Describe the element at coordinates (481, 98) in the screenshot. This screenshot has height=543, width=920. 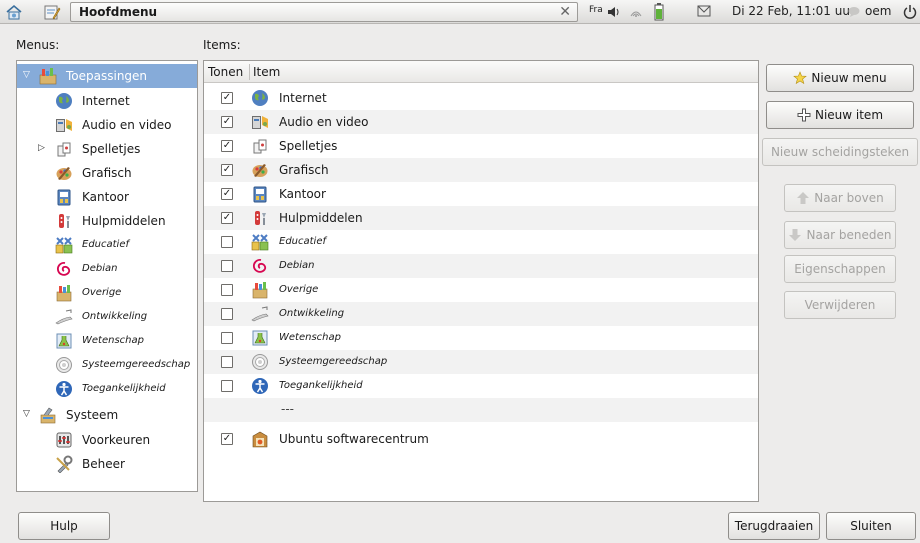
I see `table-row: ✓ Internet` at that location.